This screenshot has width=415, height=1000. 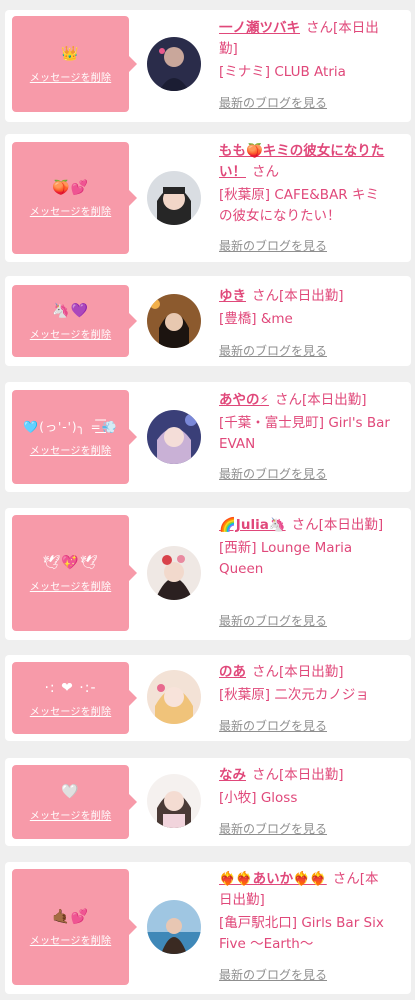 I want to click on message-bubble: 🤍 メッセージを削除, so click(x=74, y=802).